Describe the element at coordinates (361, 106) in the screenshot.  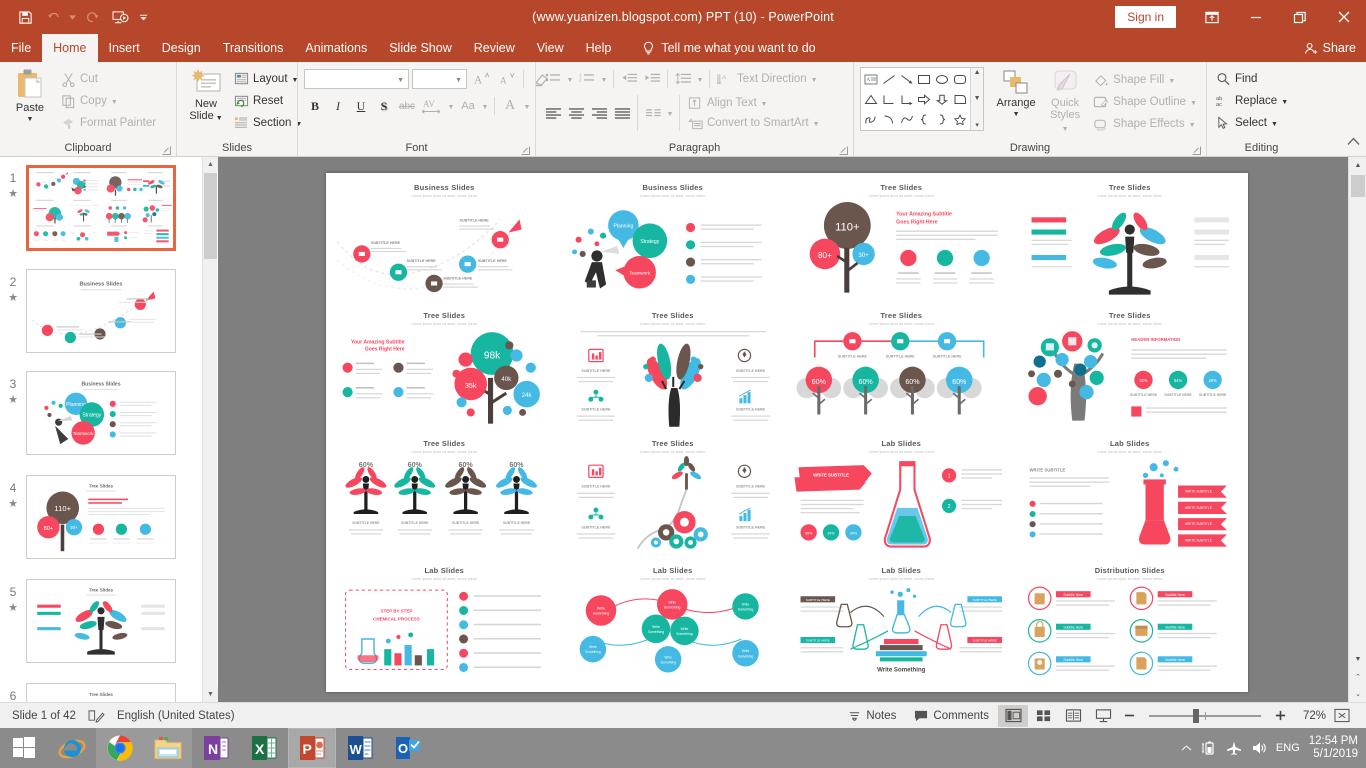
I see `underline-button: U` at that location.